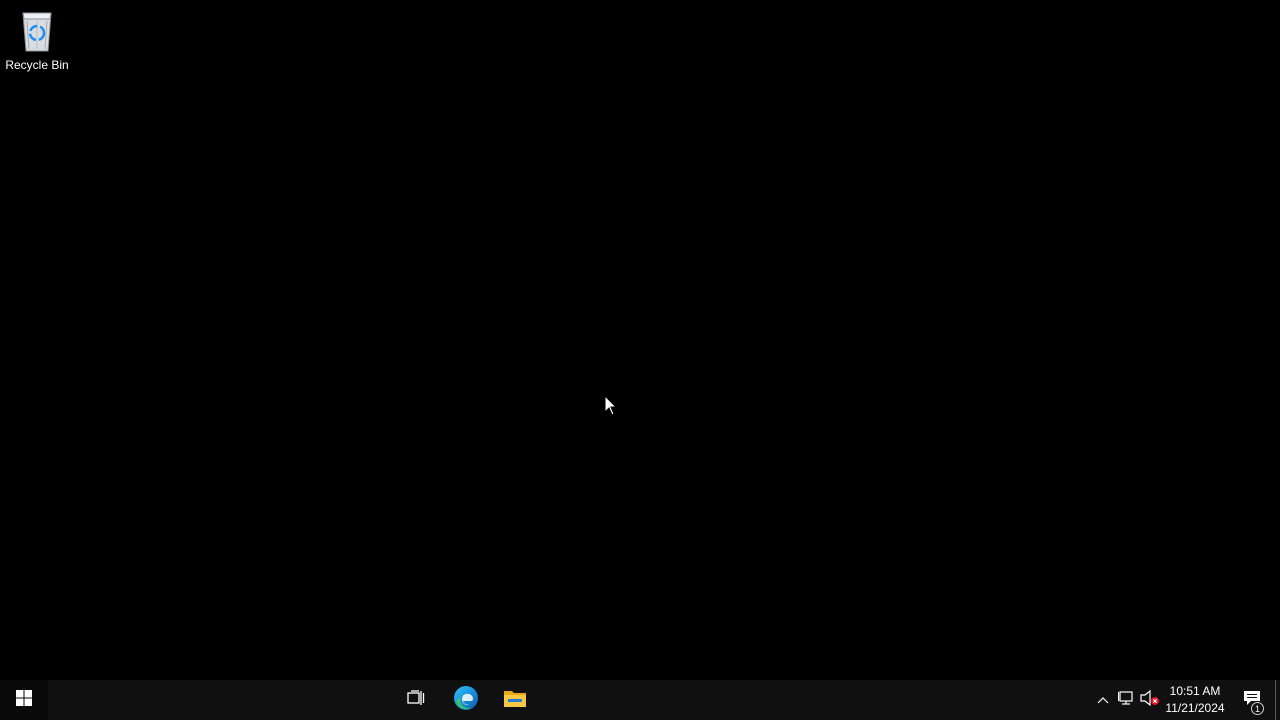 The image size is (1280, 720). I want to click on desktop-icon-recycle-bin: Recycle Bin, so click(37, 40).